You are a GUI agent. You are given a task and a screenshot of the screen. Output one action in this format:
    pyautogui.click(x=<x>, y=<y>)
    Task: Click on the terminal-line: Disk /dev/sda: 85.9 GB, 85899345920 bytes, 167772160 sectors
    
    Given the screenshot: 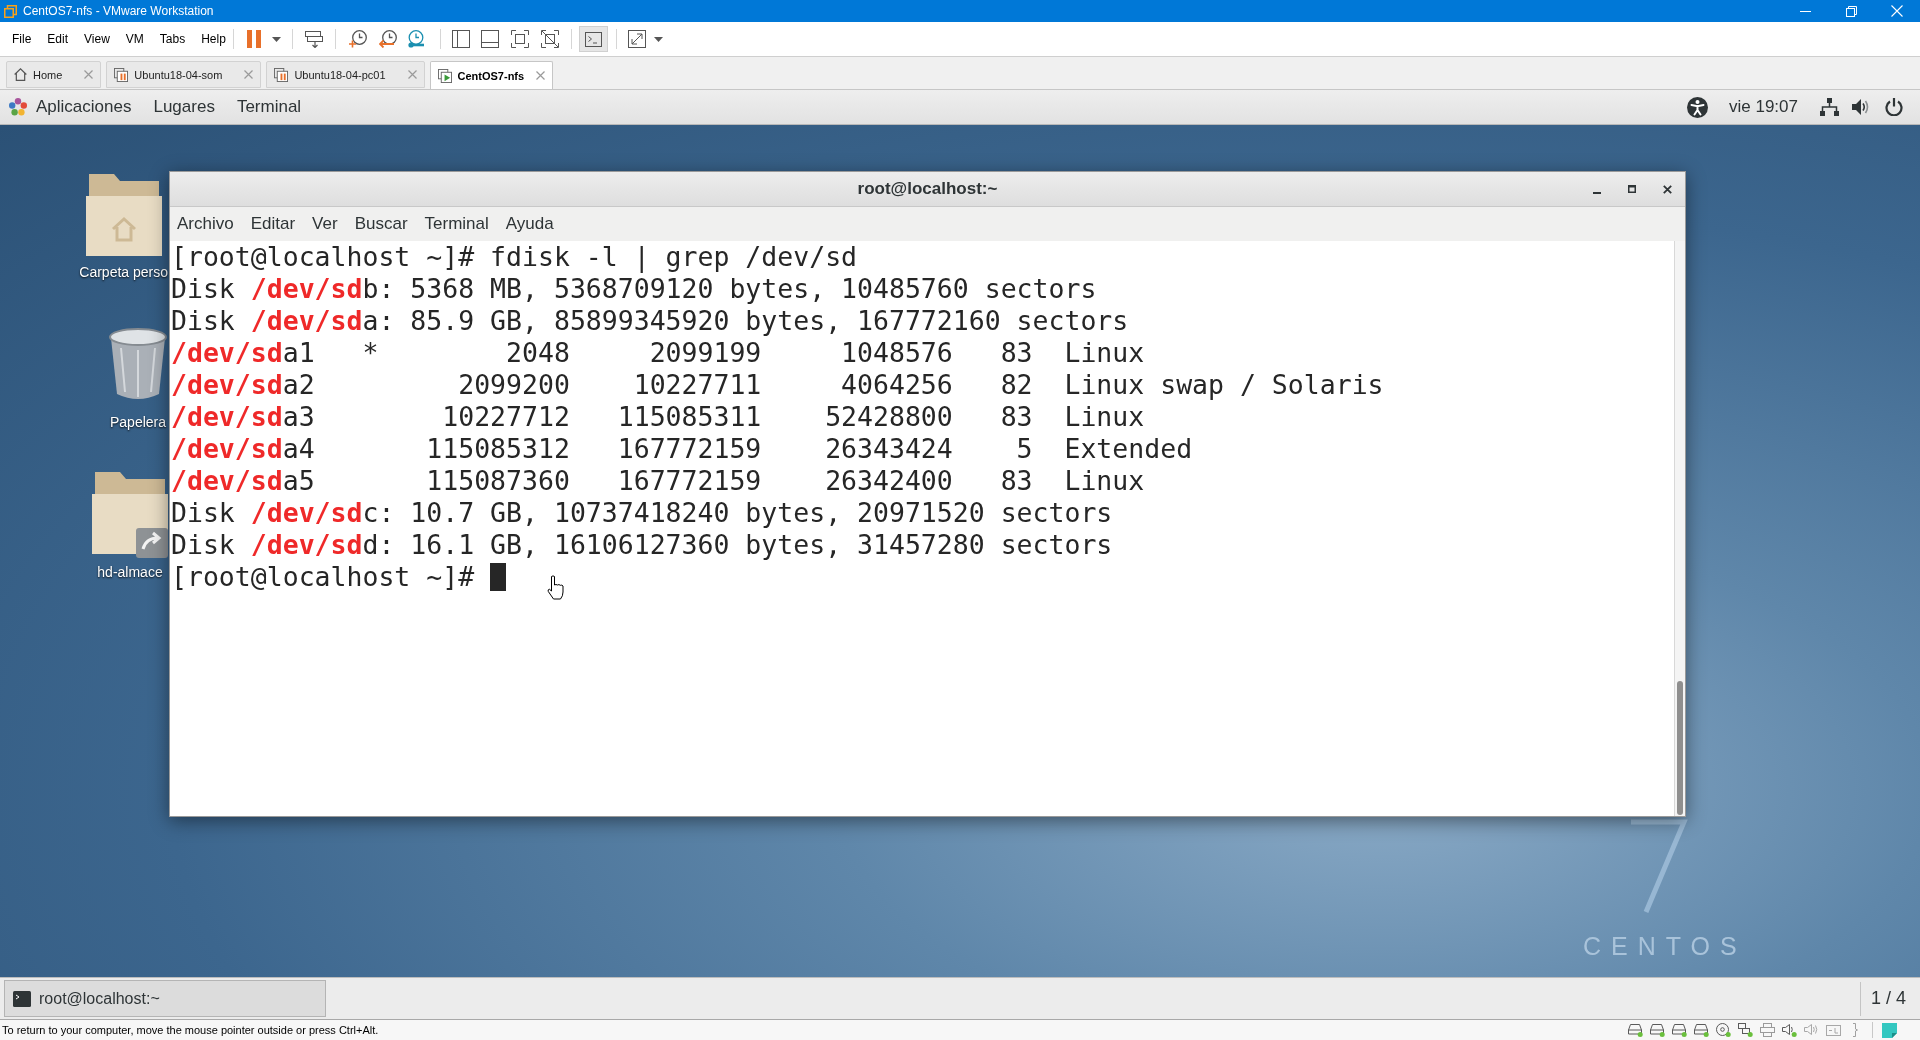 What is the action you would take?
    pyautogui.click(x=650, y=321)
    